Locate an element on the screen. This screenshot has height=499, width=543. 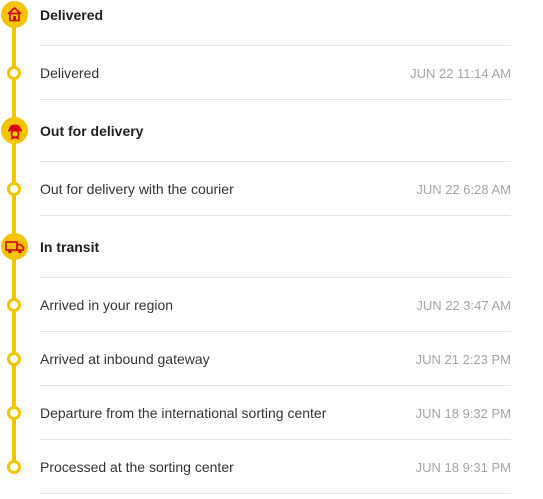
event-timestamp: JUN 22 3:47 AM is located at coordinates (463, 305).